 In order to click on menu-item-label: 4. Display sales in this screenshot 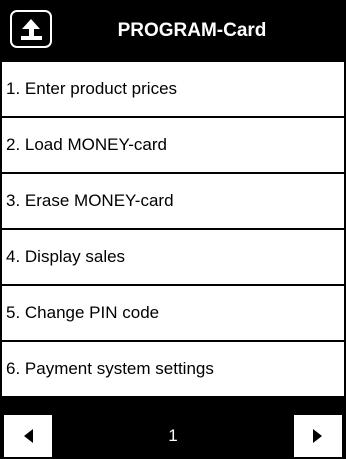, I will do `click(66, 256)`.